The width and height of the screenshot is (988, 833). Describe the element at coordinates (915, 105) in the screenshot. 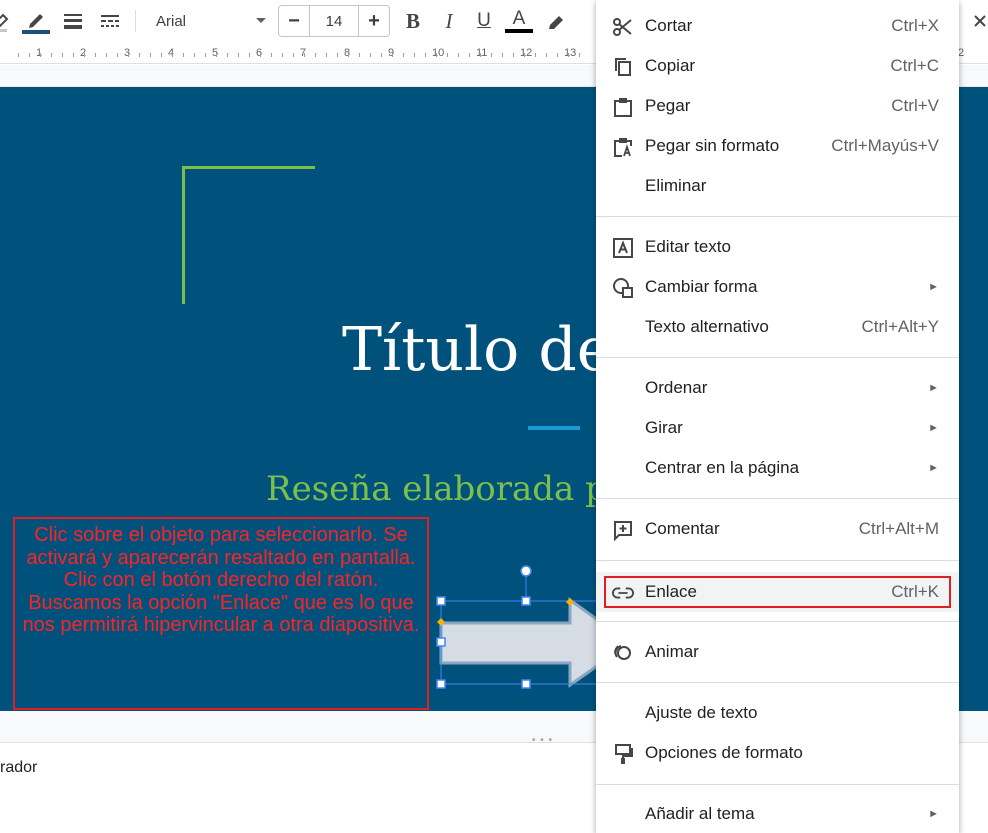

I see `menu-item-shortcut: Ctrl+V` at that location.